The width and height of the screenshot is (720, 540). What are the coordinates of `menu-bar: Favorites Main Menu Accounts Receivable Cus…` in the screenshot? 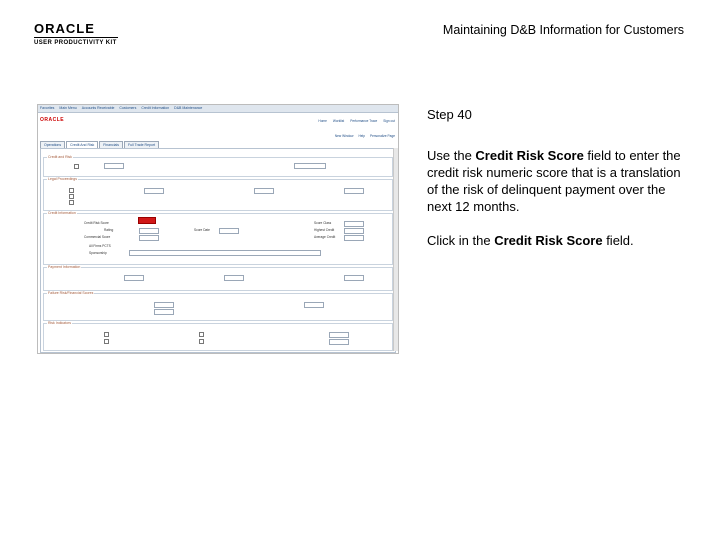 It's located at (218, 109).